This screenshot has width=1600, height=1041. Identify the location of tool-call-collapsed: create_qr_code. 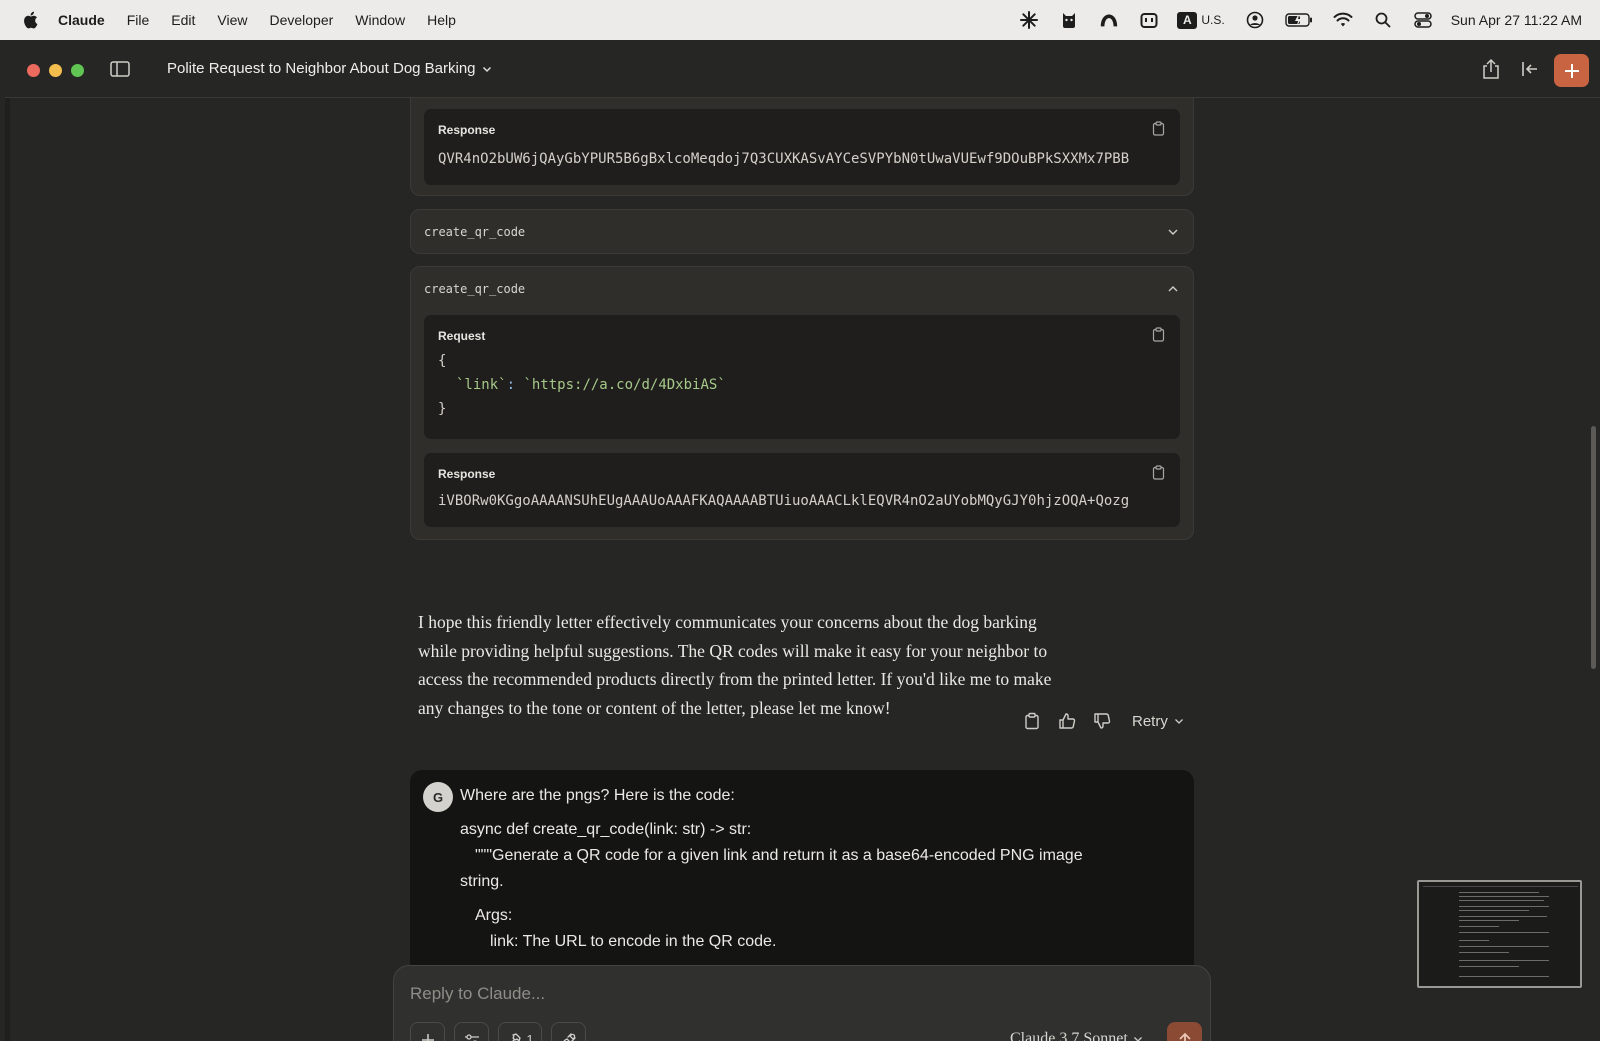
(802, 231).